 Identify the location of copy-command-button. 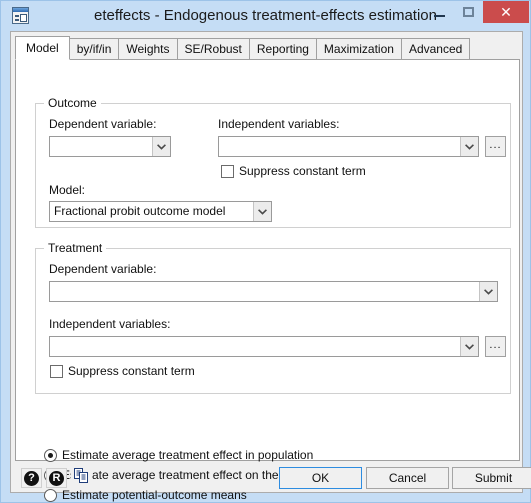
(81, 478).